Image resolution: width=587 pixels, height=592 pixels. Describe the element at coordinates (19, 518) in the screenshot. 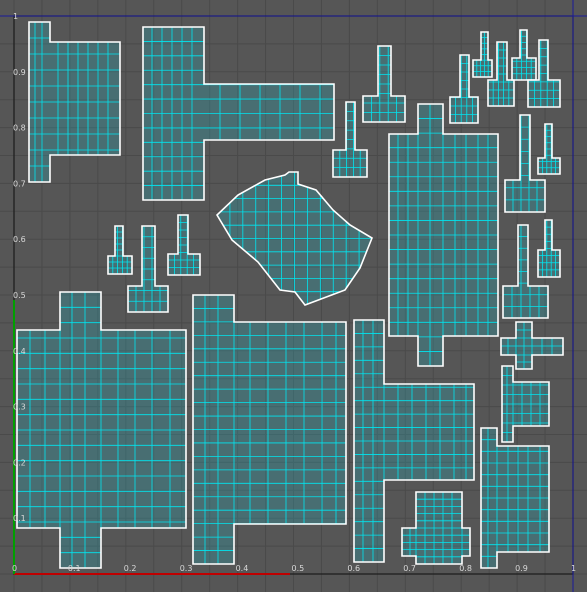

I see `v-tick-label: 0.1` at that location.